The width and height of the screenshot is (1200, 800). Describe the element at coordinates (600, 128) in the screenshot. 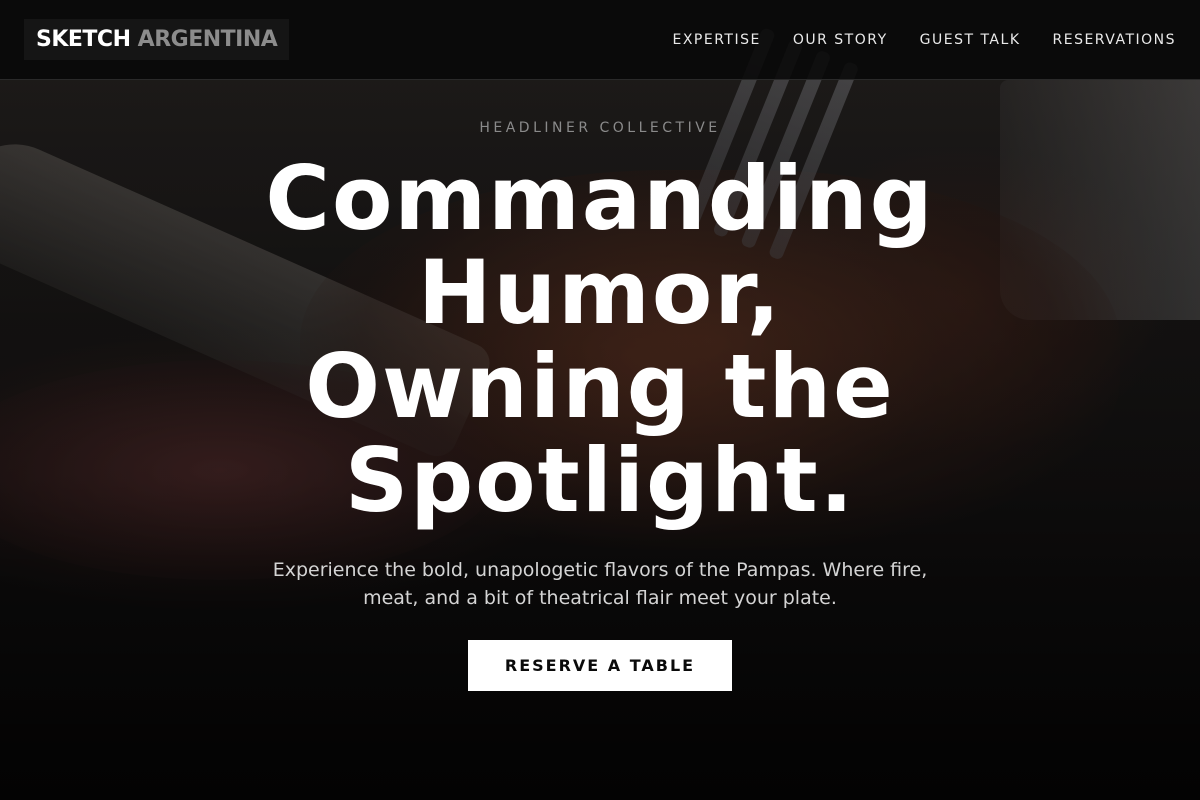

I see `hero-eyebrow: HEADLINER COLLECTIVE` at that location.